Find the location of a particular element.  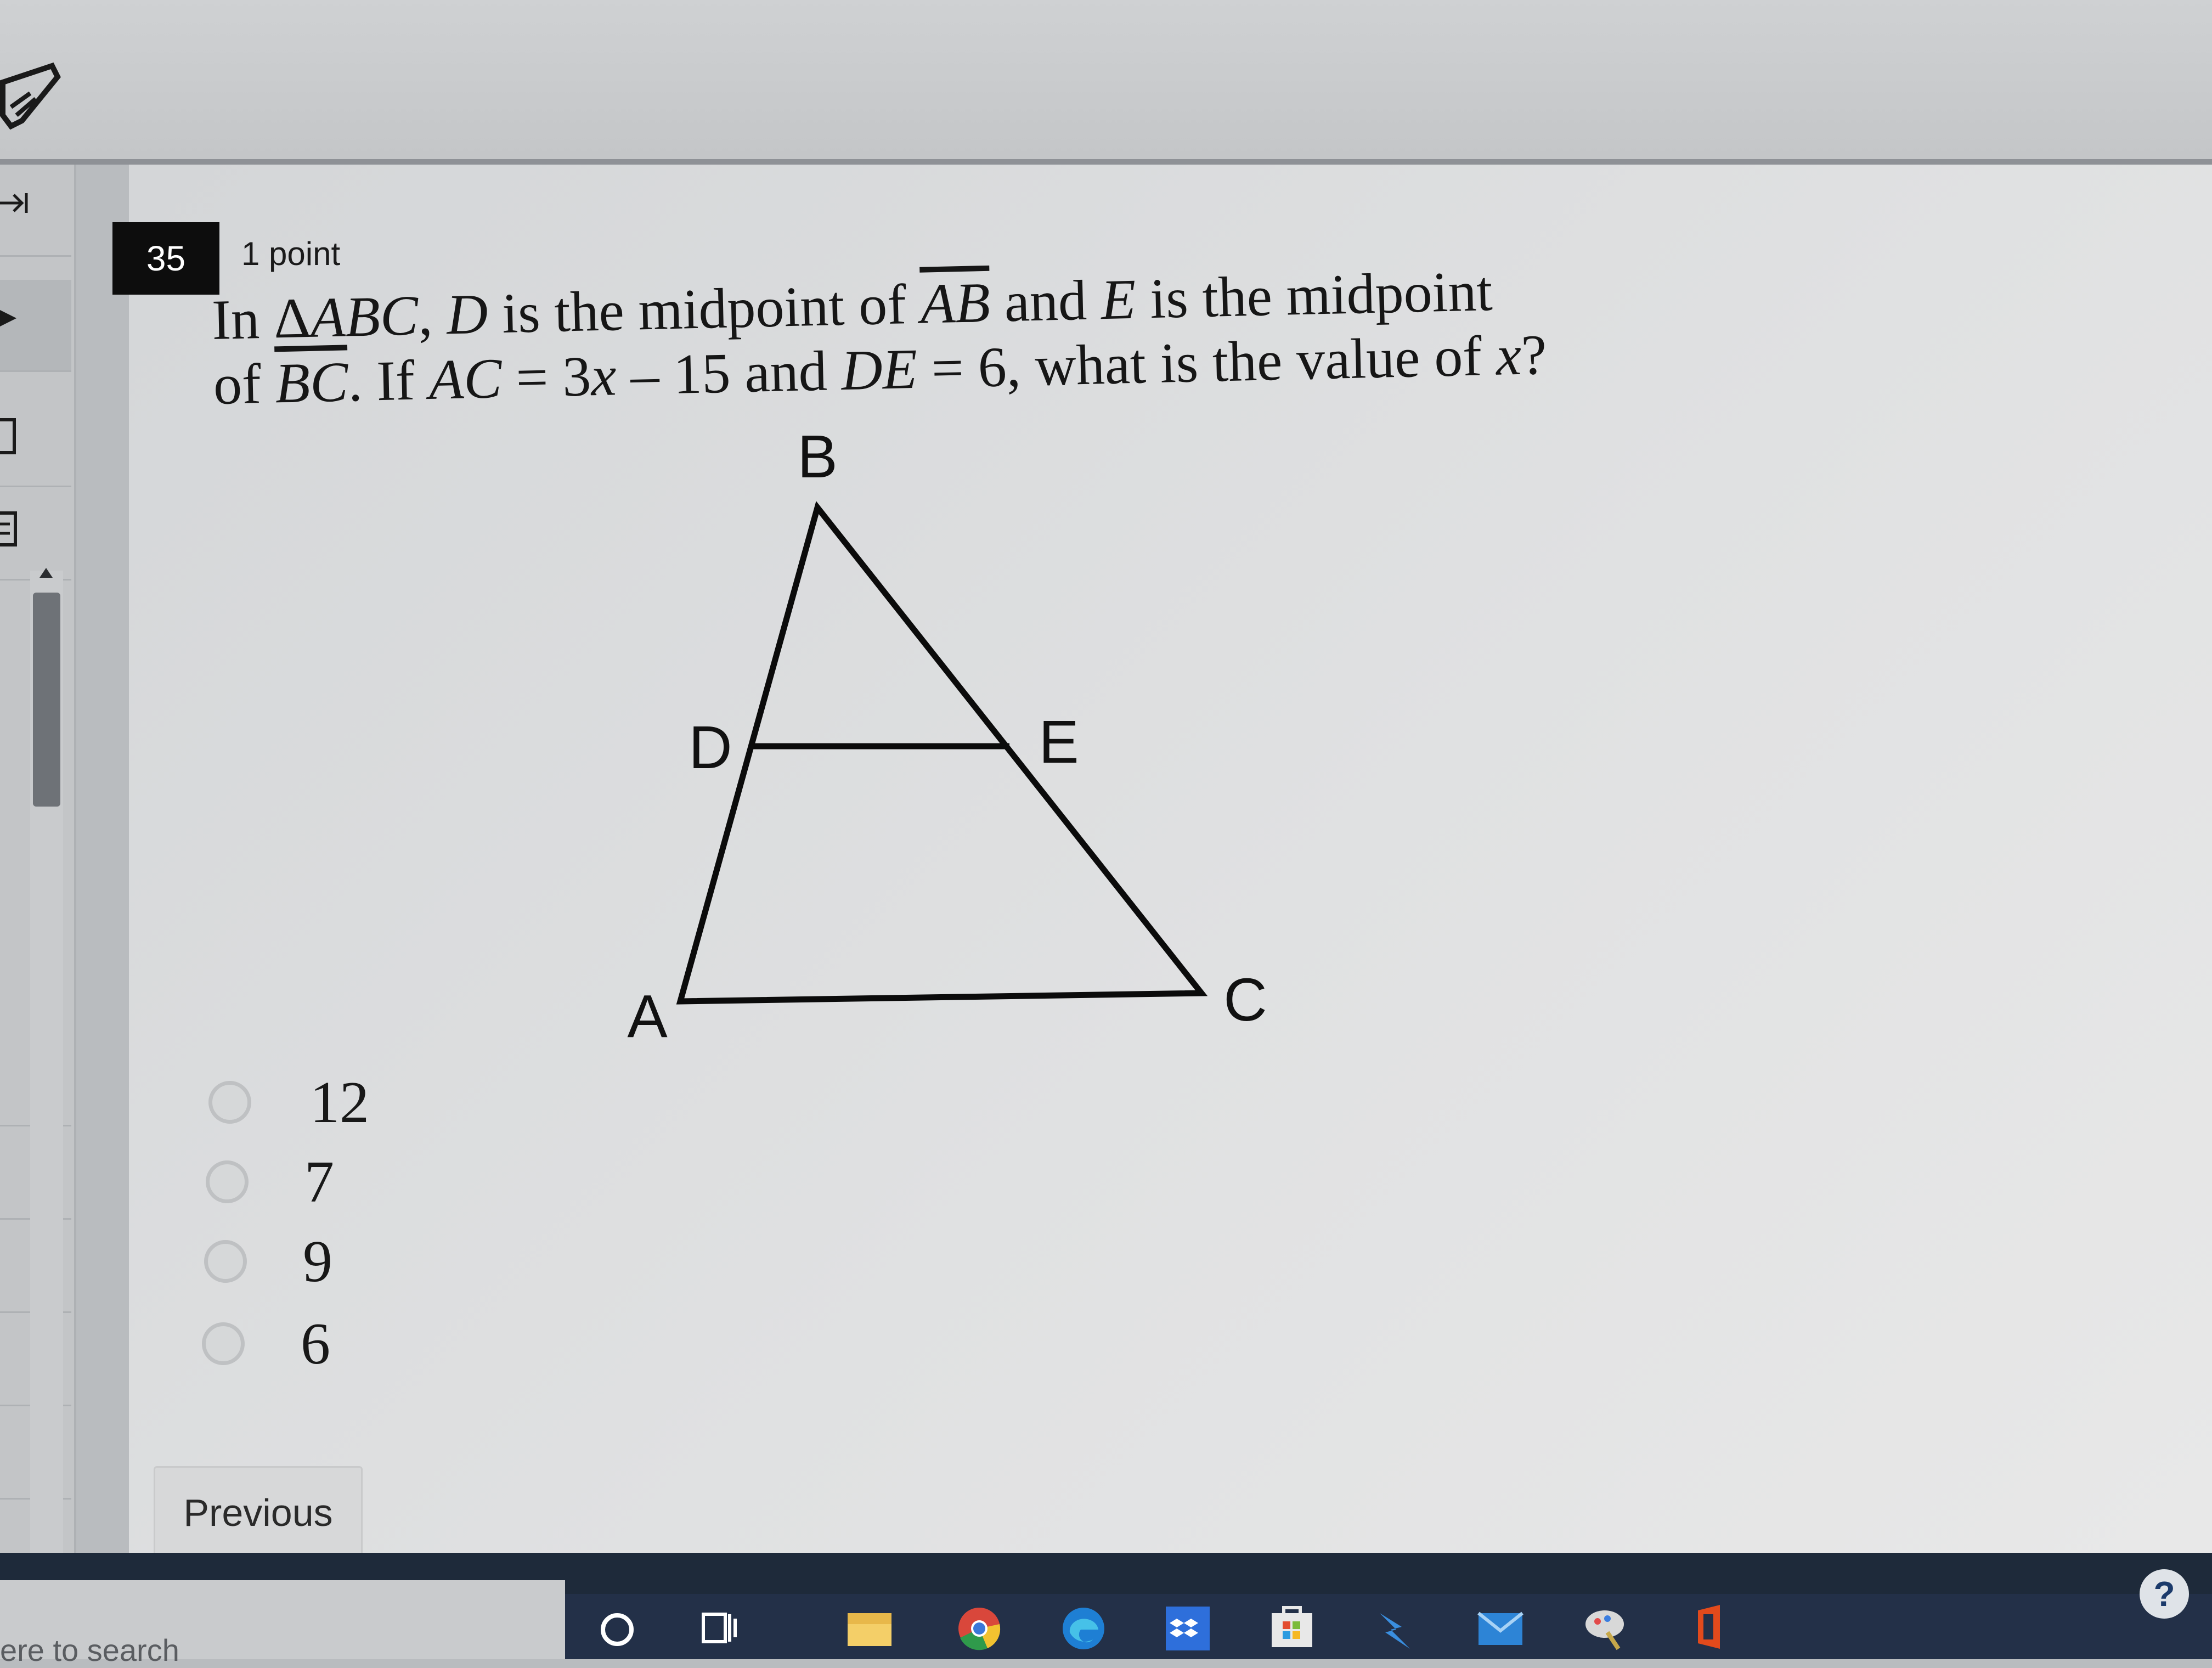

line2-segment-0: of is located at coordinates (244, 384).